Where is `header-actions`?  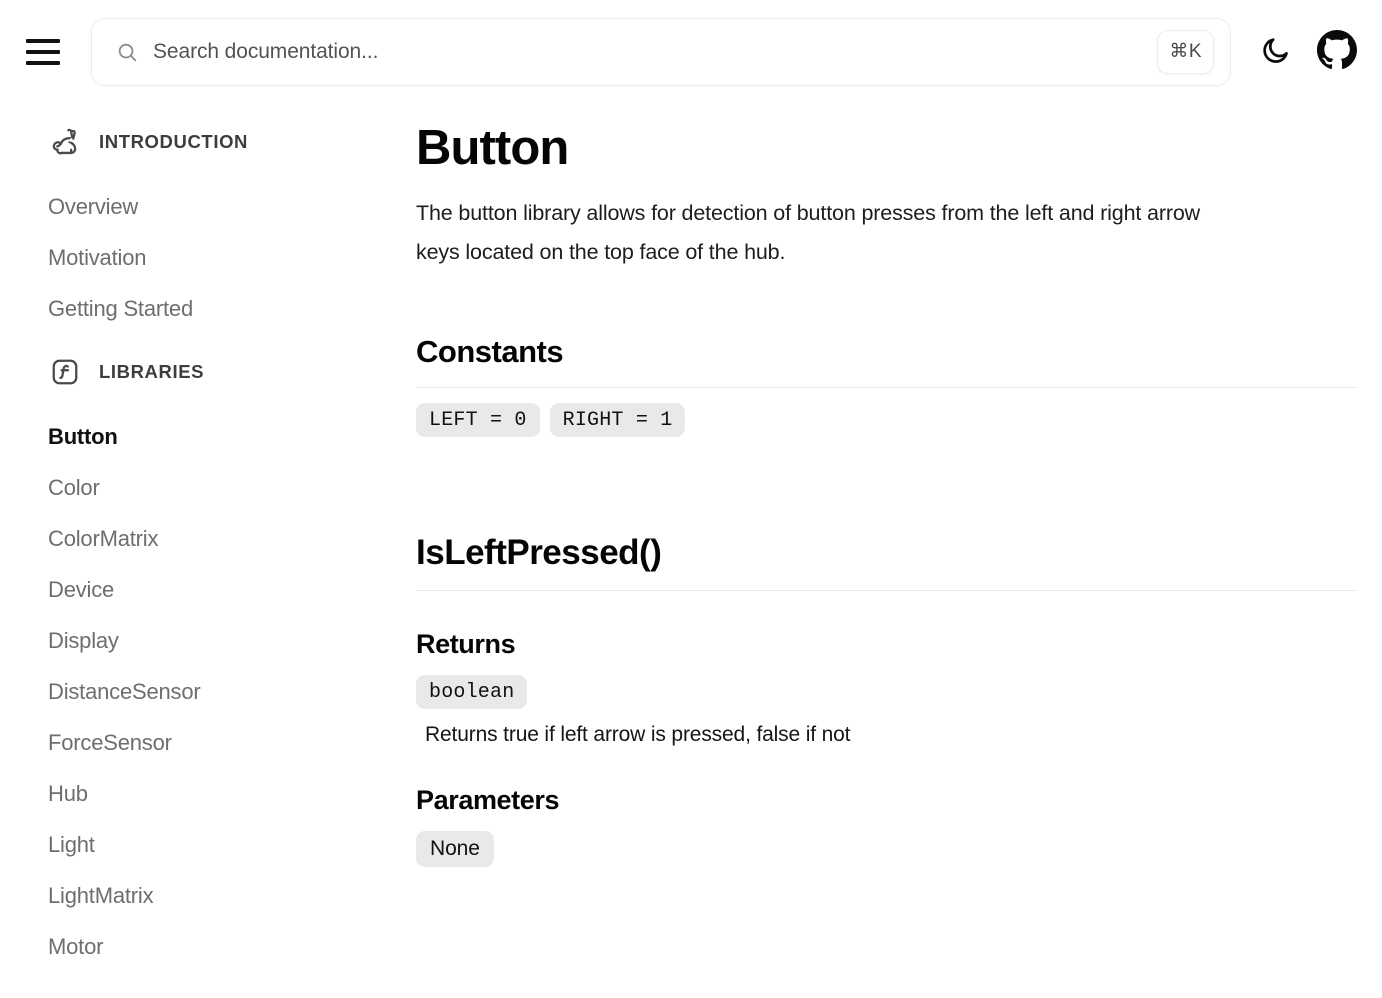
header-actions is located at coordinates (1306, 51).